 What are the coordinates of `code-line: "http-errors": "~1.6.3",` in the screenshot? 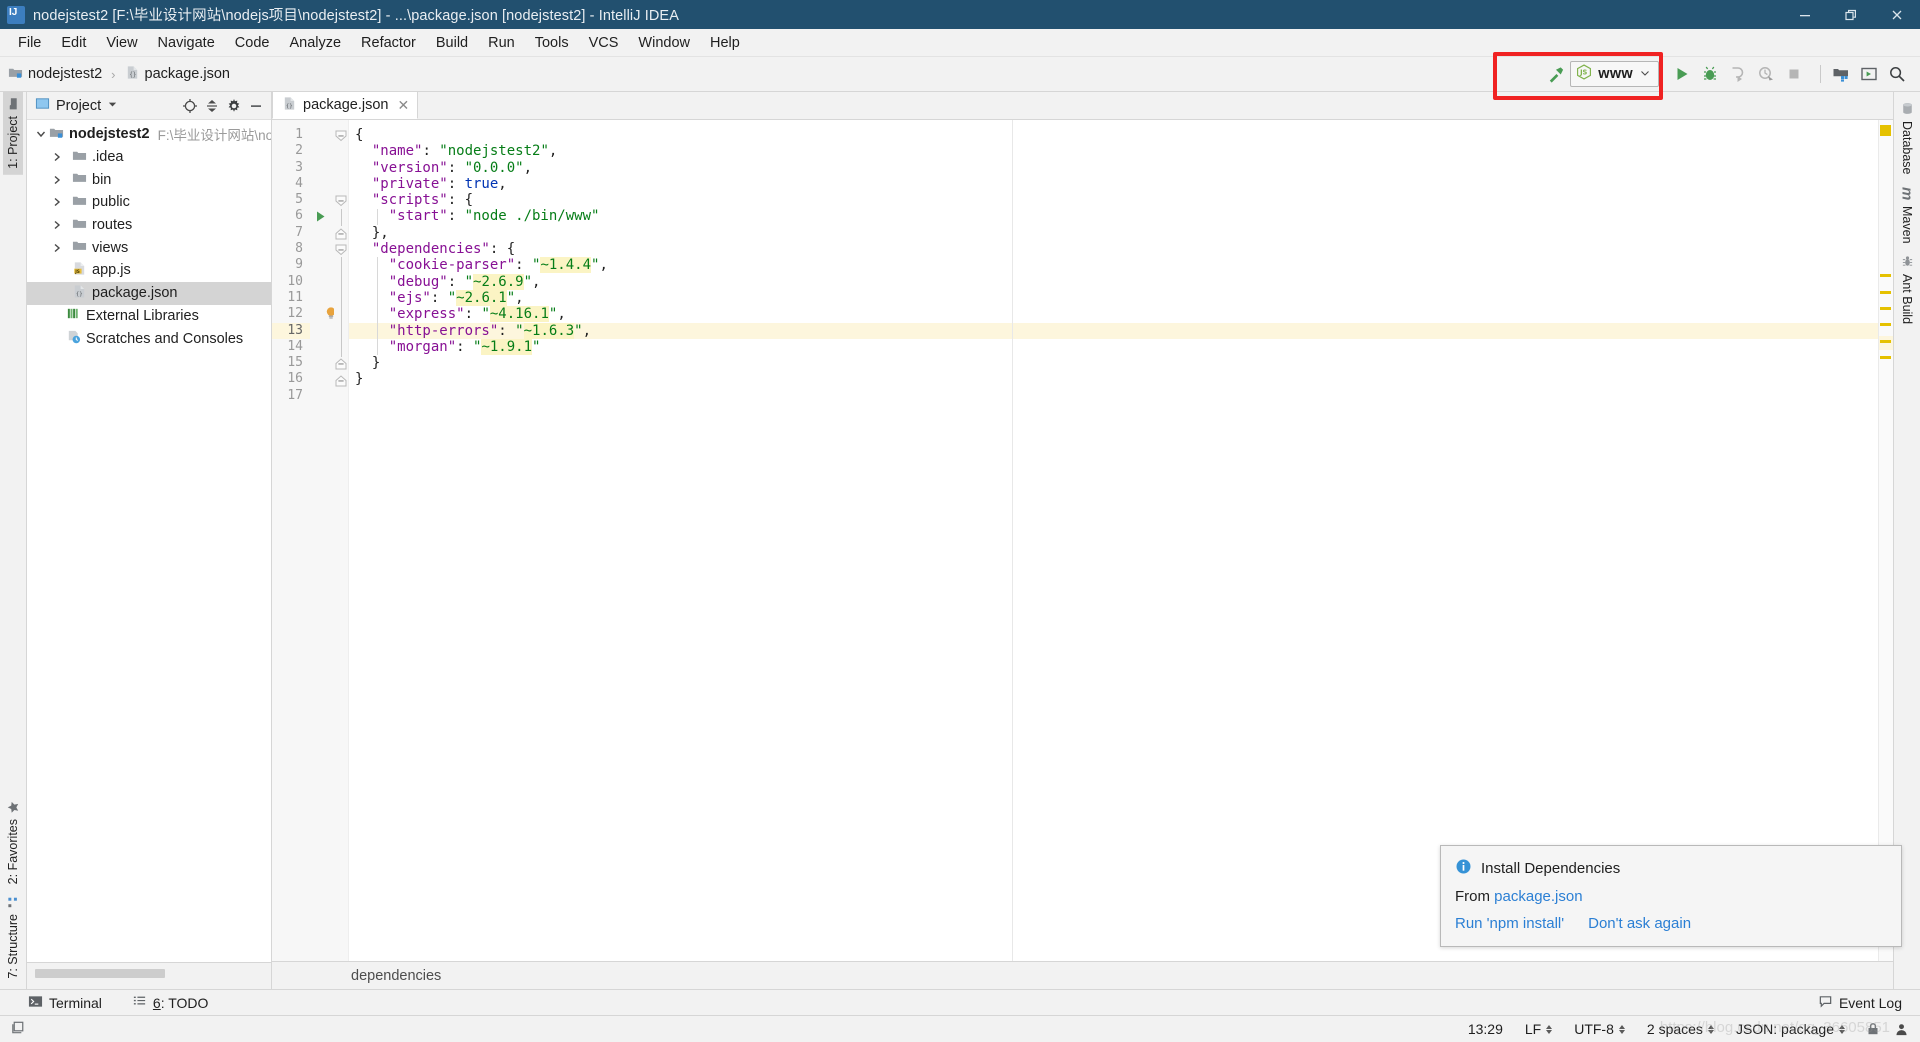 It's located at (1113, 330).